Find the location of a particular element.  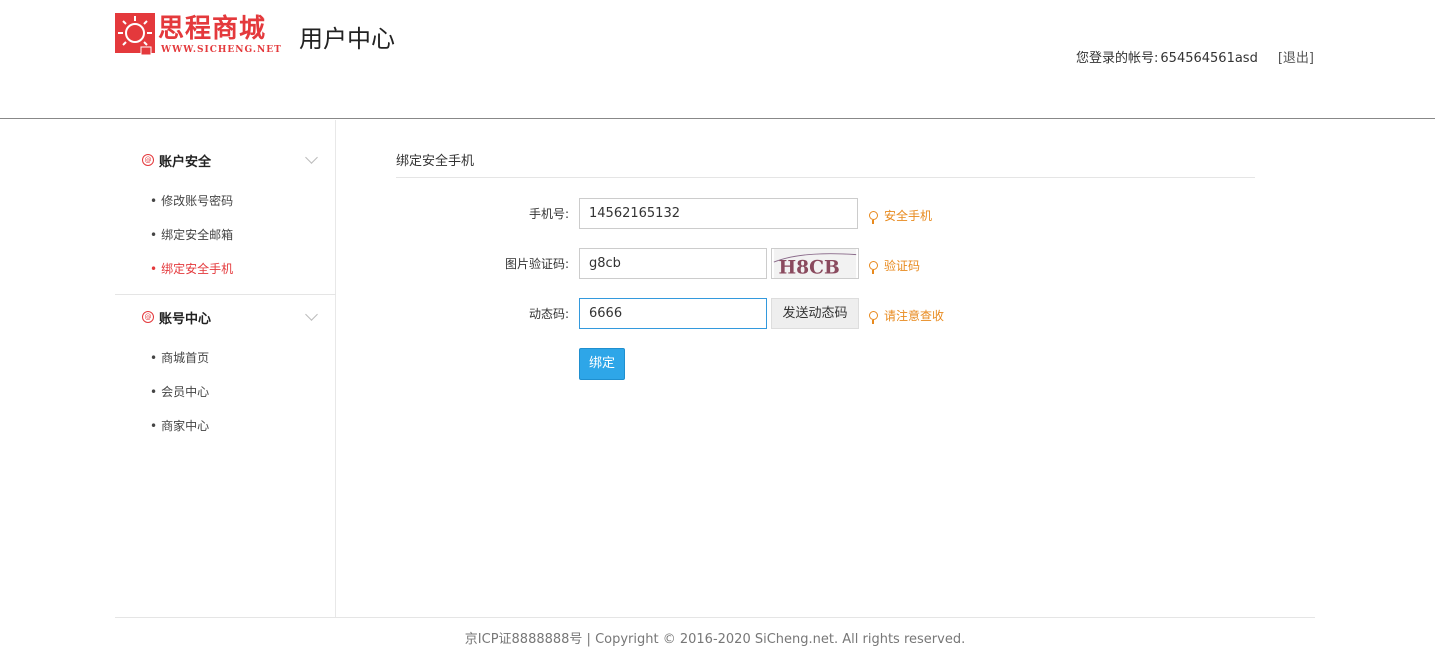

sidebar-group-title: 账号中心 is located at coordinates (185, 319).